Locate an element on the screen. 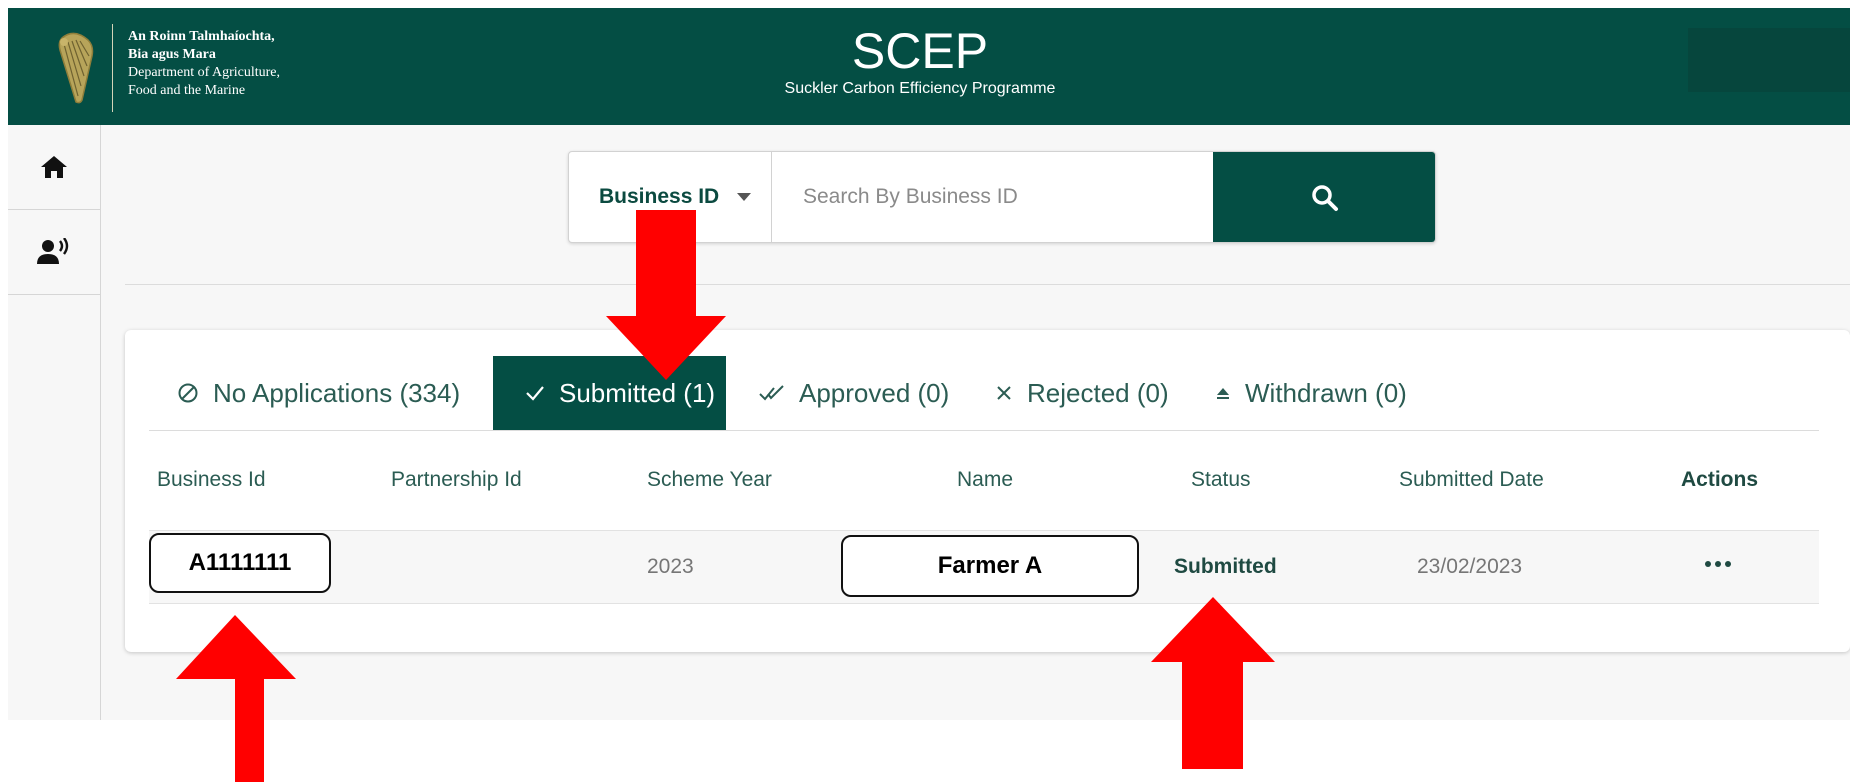  tab-no-applications: No Applications (334) is located at coordinates (318, 393).